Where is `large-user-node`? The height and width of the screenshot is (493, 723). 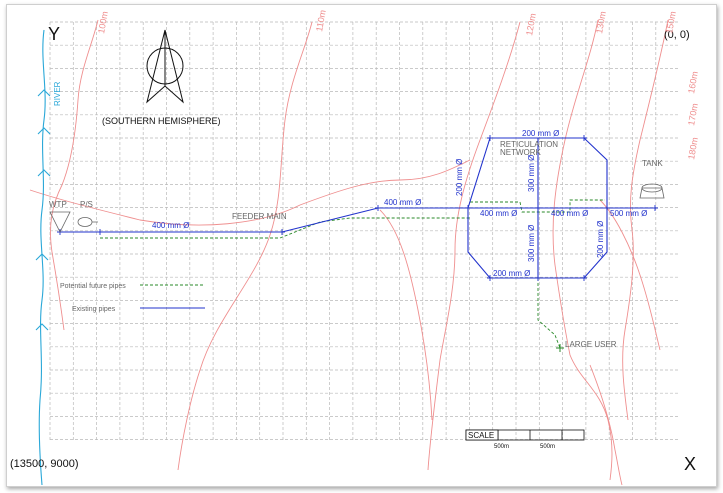 large-user-node is located at coordinates (560, 348).